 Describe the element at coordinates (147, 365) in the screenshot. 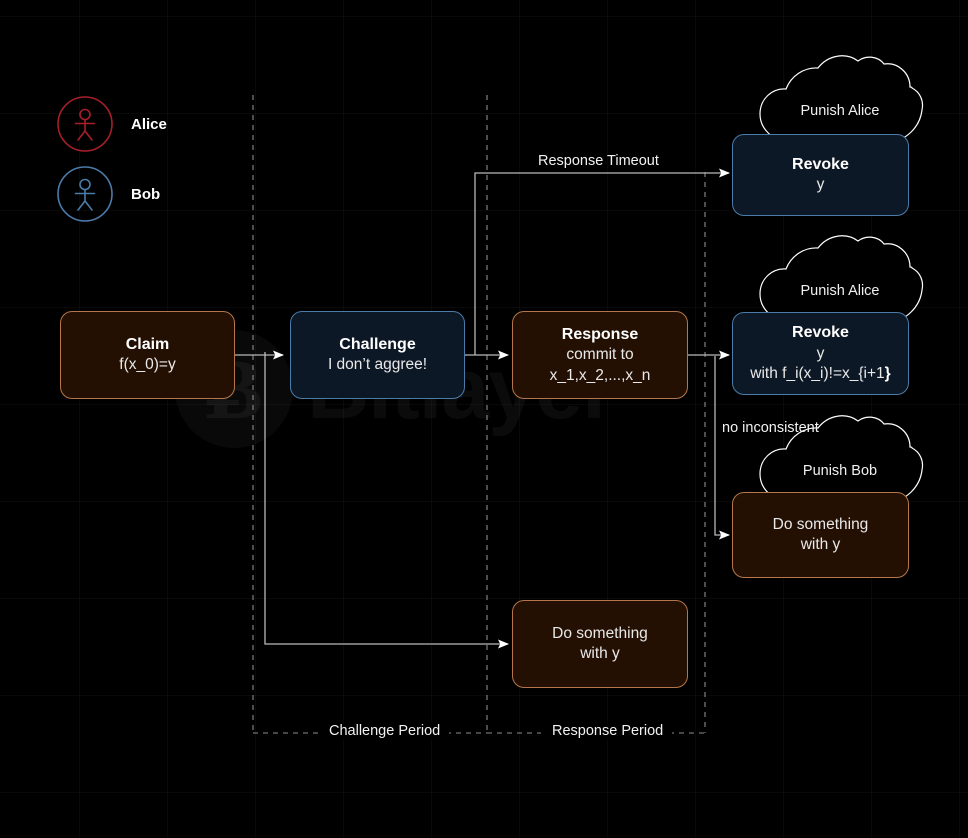

I see `node-claim-line-1: f(x_0)=y` at that location.